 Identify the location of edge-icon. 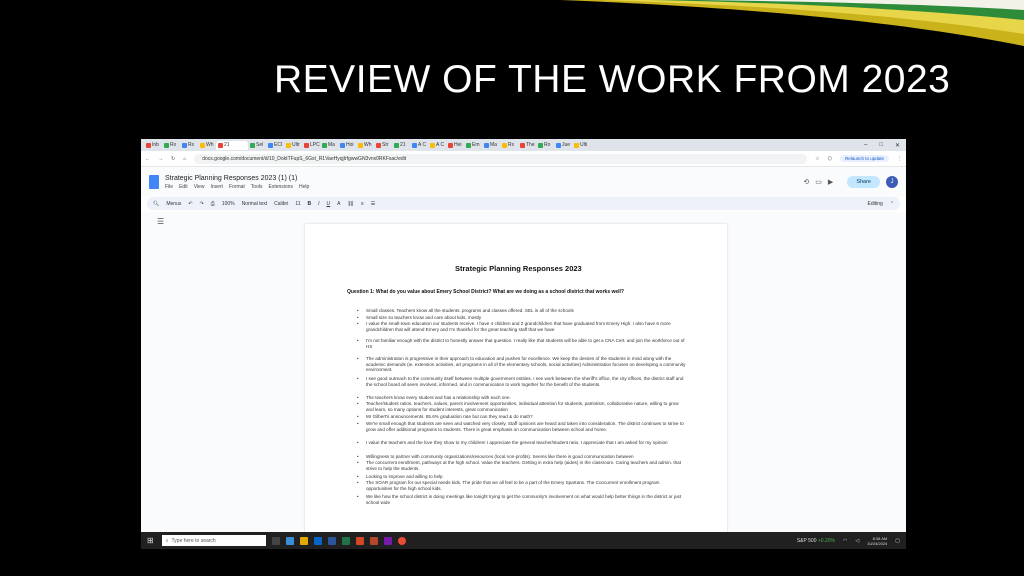
(289, 540).